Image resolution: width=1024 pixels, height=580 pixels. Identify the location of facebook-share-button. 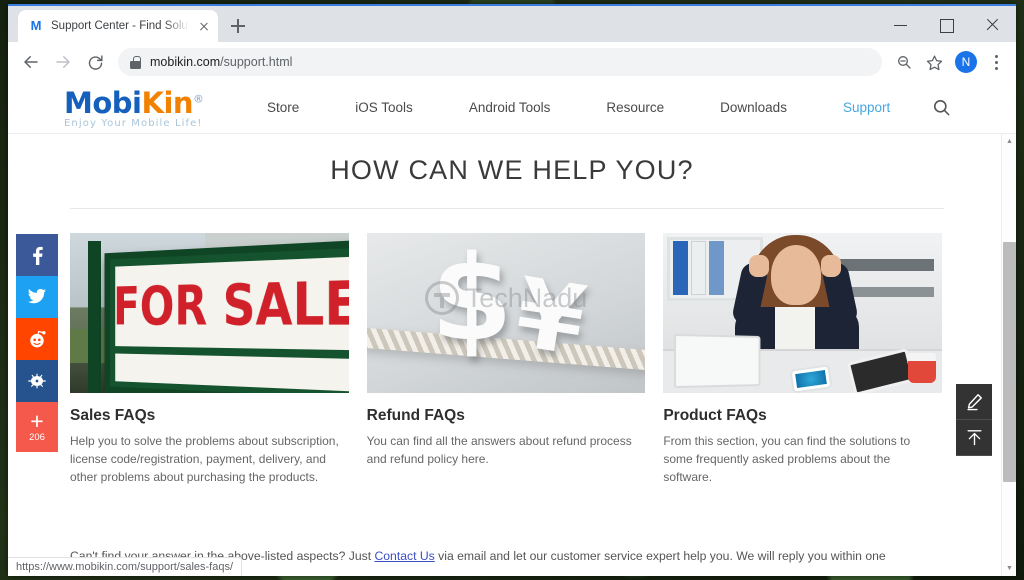
(37, 255).